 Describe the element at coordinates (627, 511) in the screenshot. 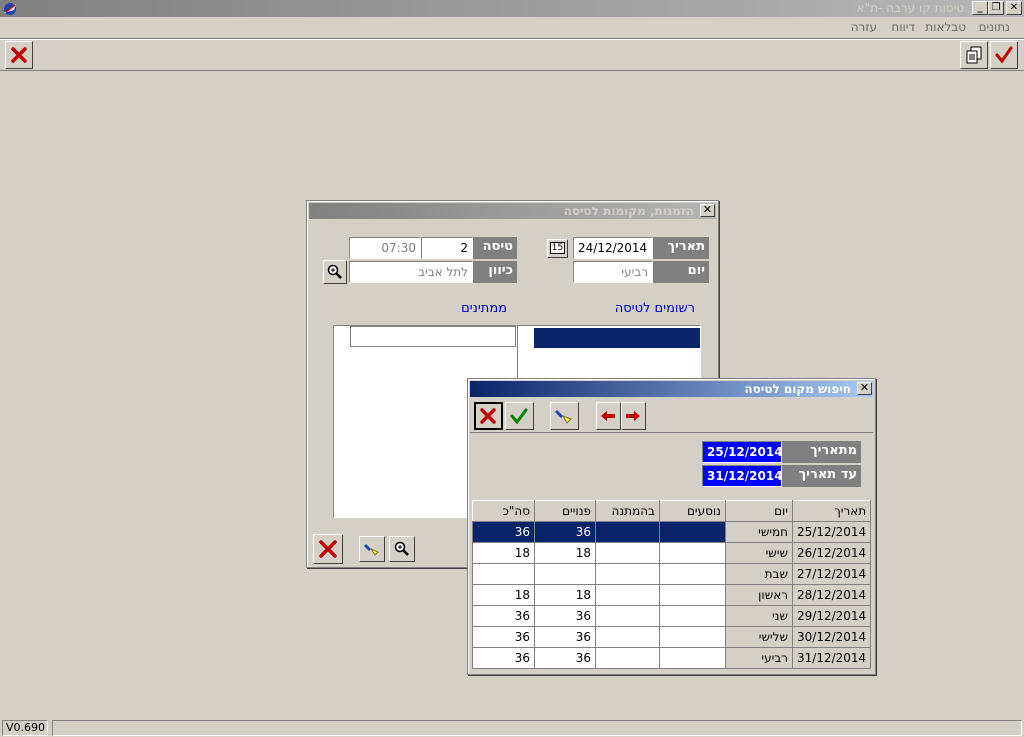

I see `column-header-waiting: בהמתנה` at that location.